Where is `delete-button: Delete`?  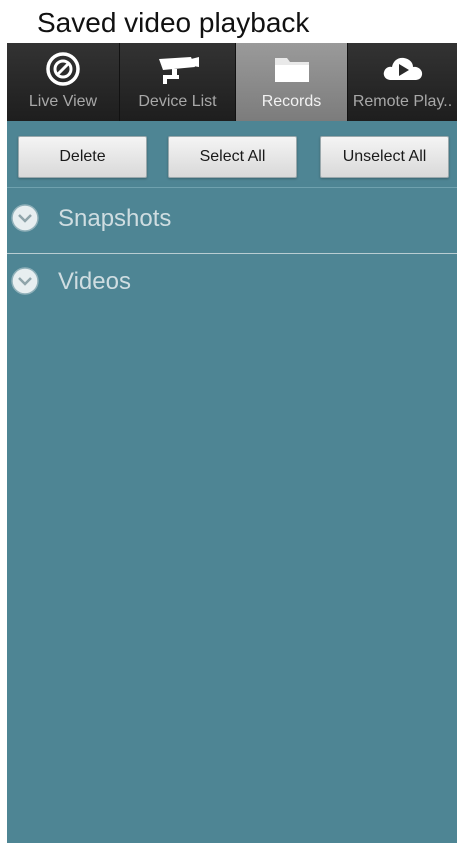 delete-button: Delete is located at coordinates (82, 157).